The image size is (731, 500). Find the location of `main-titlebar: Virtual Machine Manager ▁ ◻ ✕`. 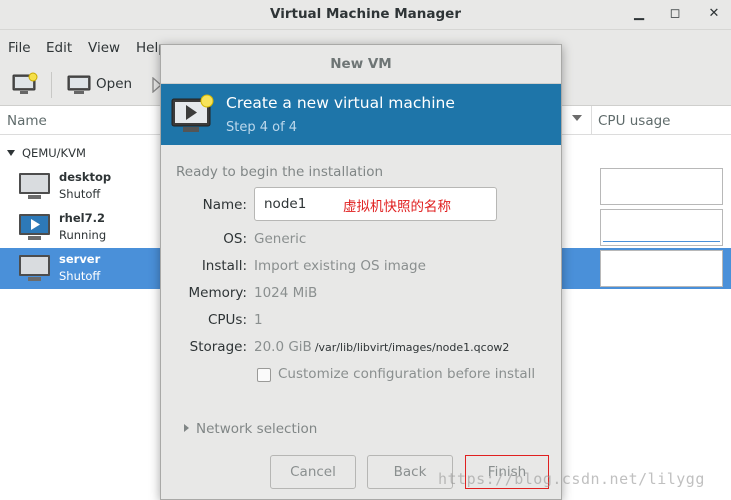

main-titlebar: Virtual Machine Manager ▁ ◻ ✕ is located at coordinates (365, 15).